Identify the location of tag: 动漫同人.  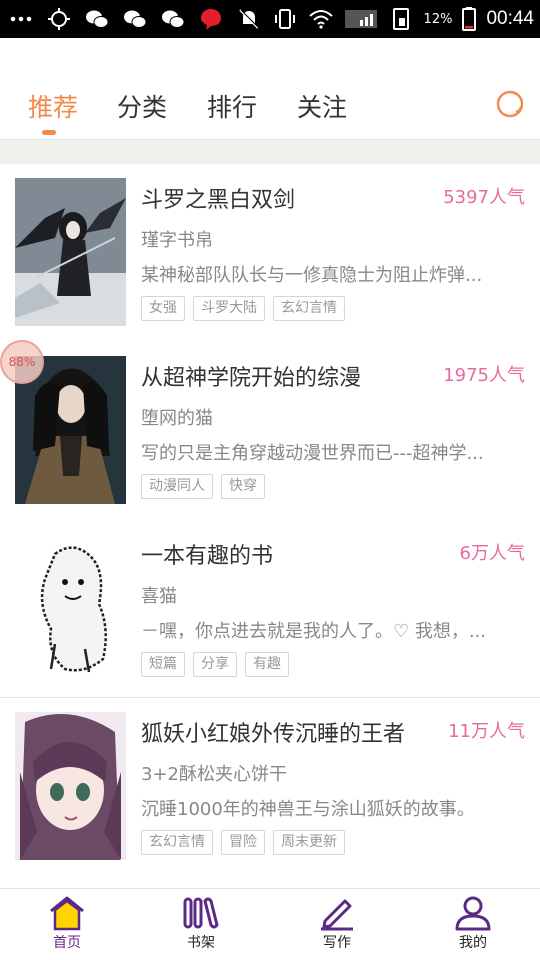
(177, 486).